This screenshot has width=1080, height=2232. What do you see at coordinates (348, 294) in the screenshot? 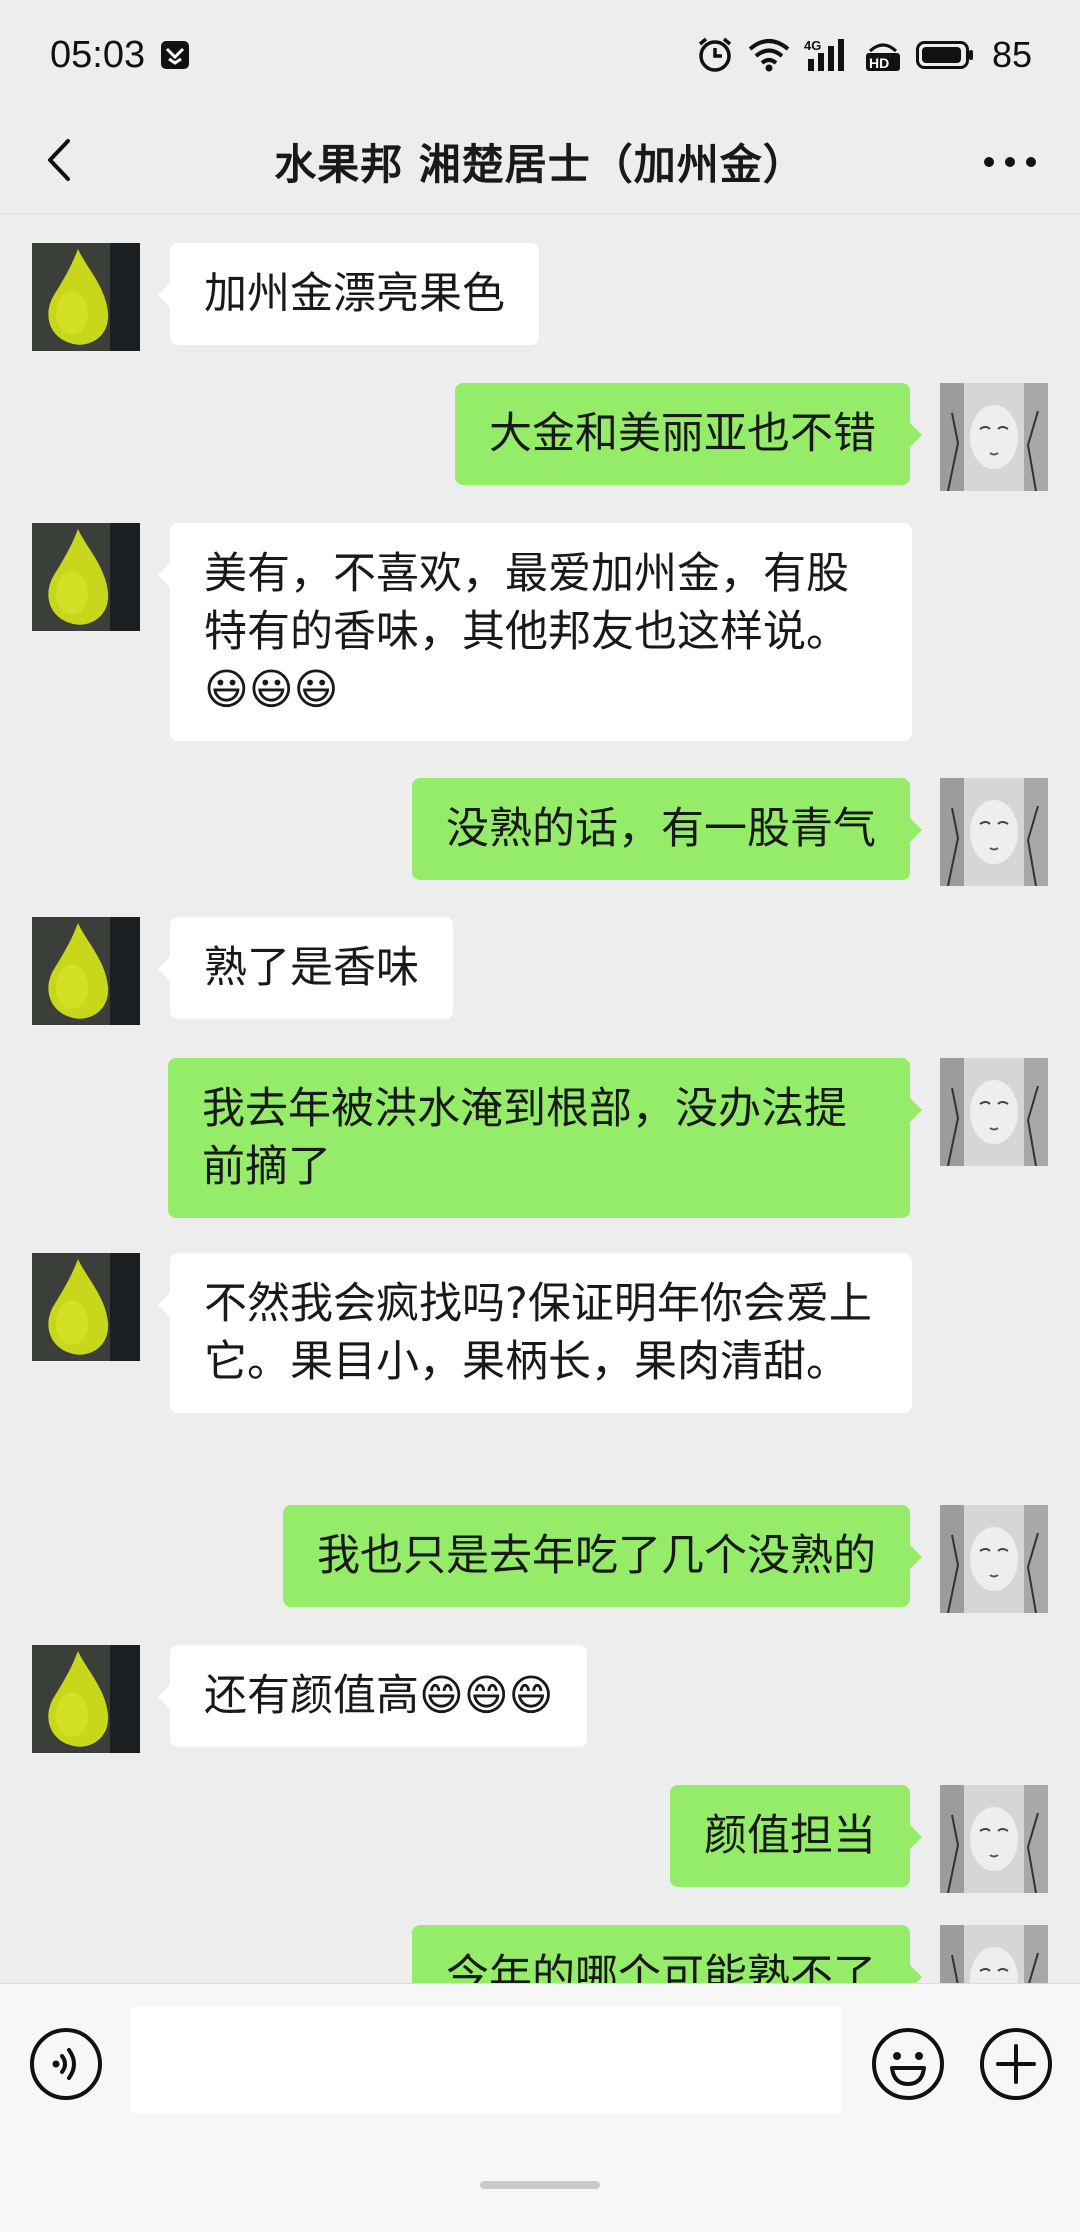
I see `message-bubble: 加州金漂亮果色` at bounding box center [348, 294].